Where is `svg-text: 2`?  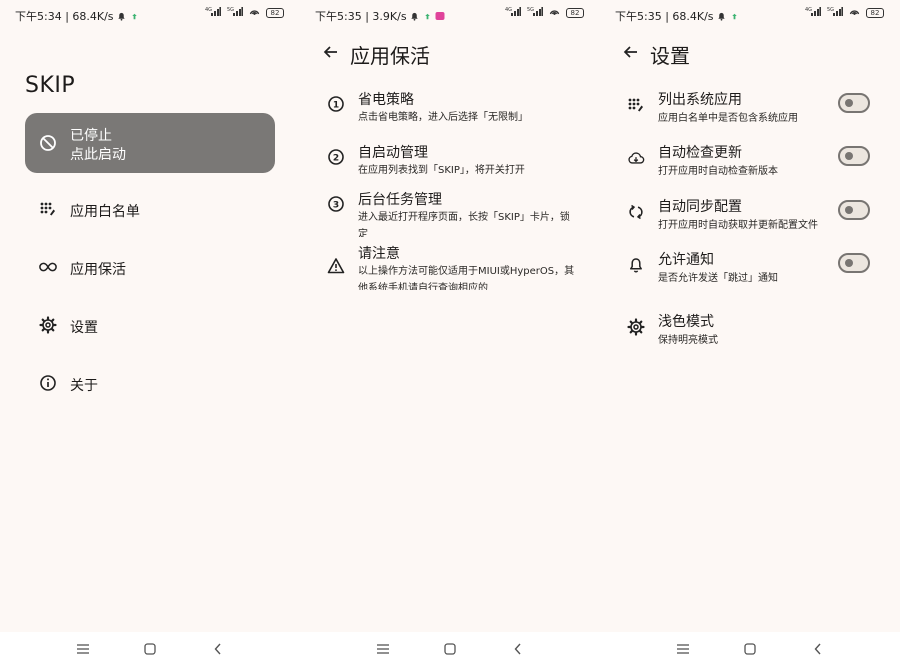
svg-text: 2 is located at coordinates (336, 159).